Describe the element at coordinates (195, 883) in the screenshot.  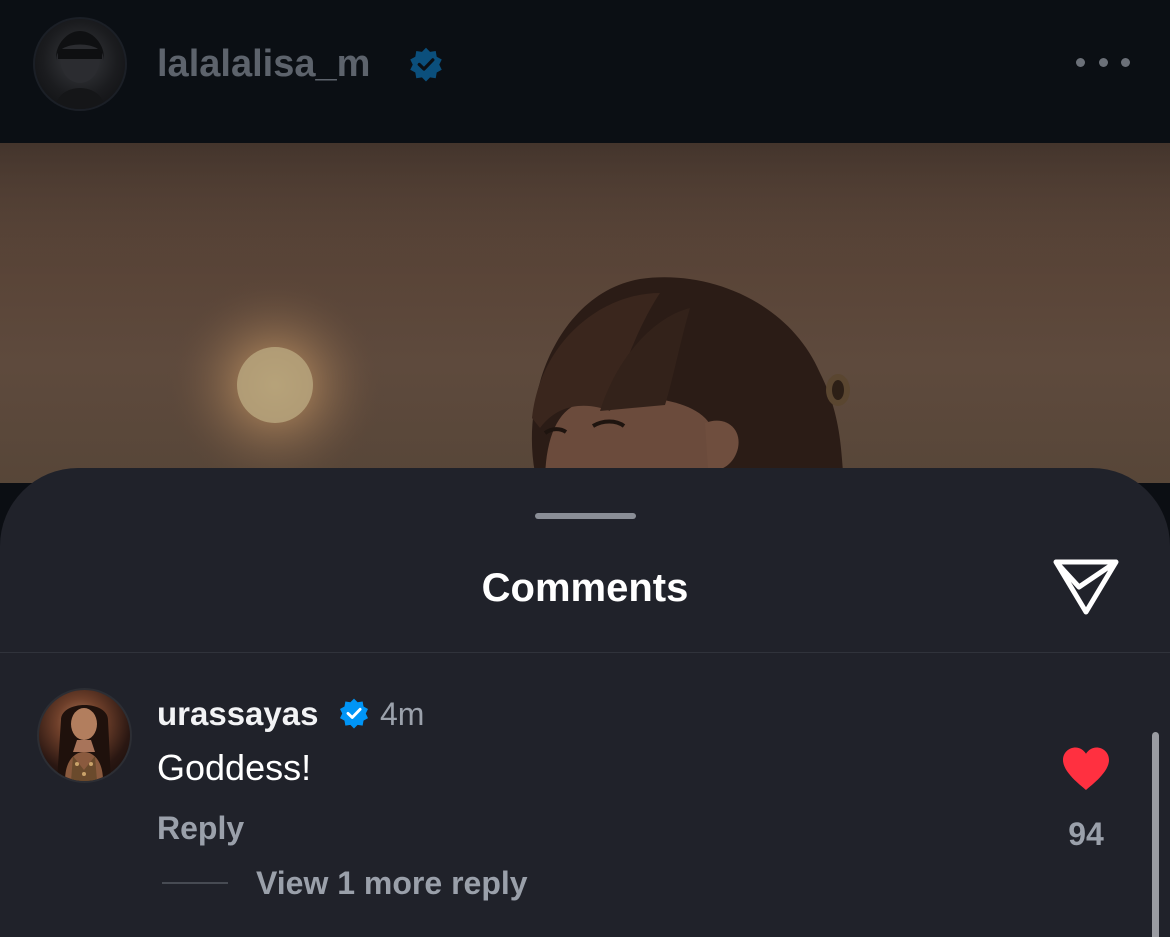
I see `reply-thread-line` at that location.